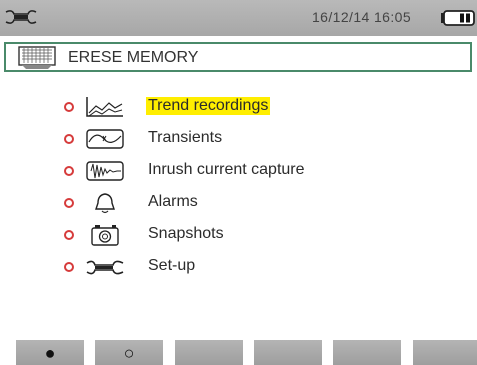 The width and height of the screenshot is (477, 365). I want to click on battery-icon, so click(458, 18).